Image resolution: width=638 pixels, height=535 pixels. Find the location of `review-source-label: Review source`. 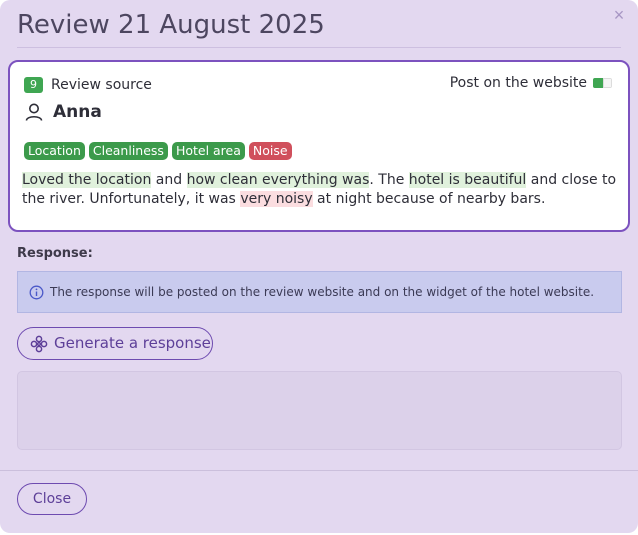

review-source-label: Review source is located at coordinates (101, 85).